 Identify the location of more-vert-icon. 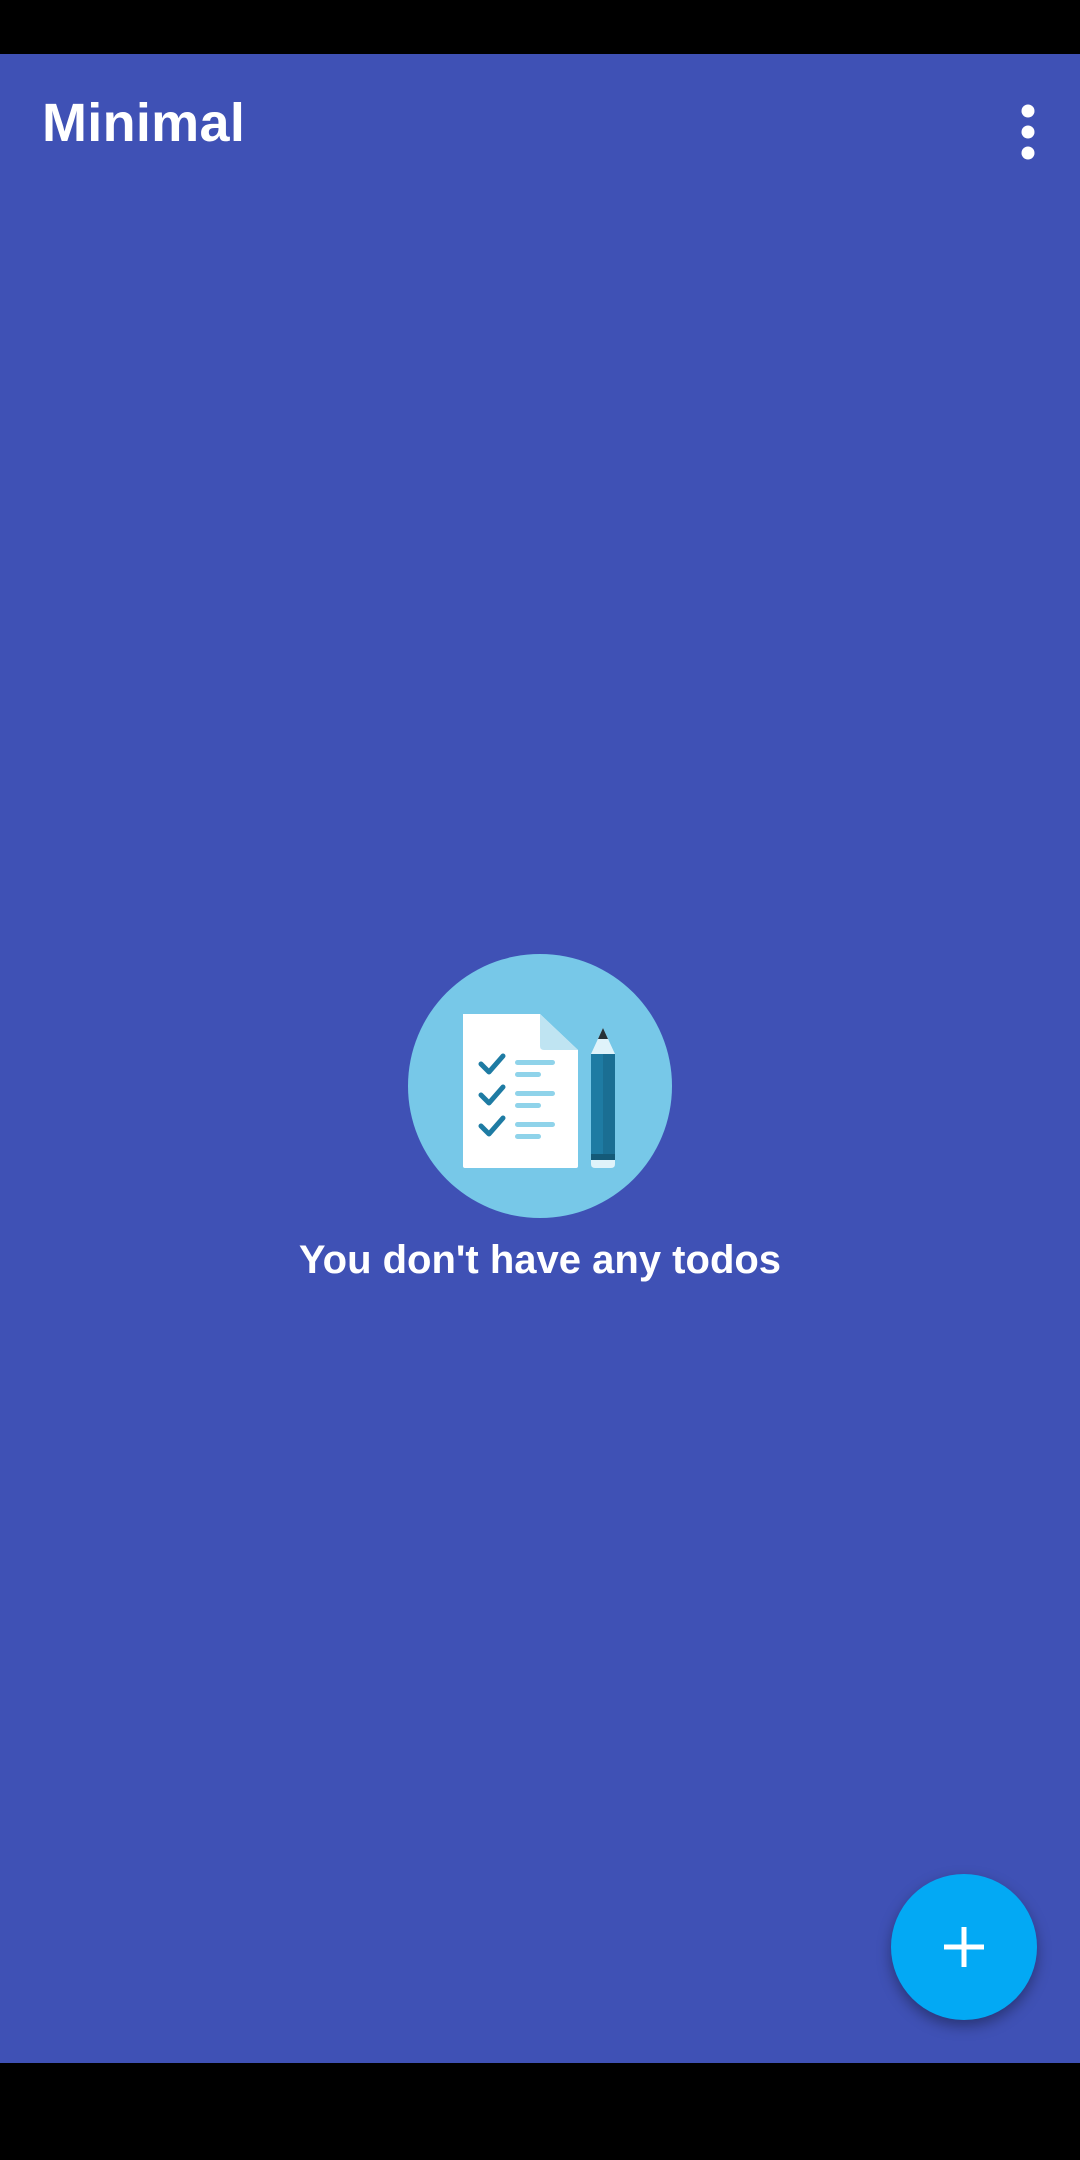
(1028, 132).